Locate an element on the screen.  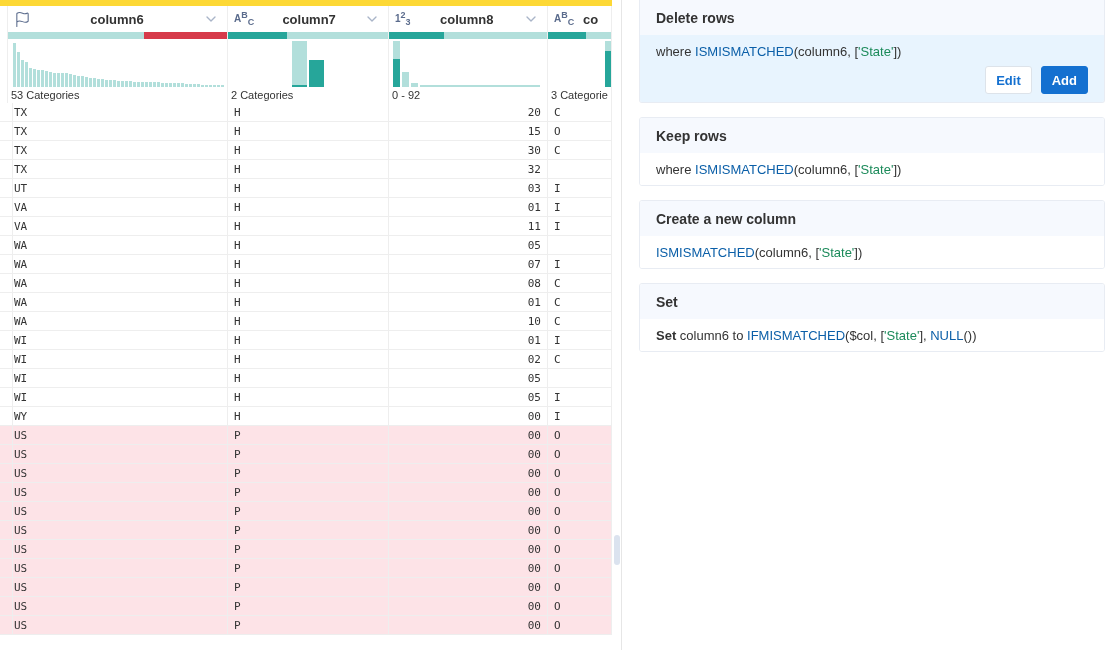
table-cell: 11 is located at coordinates (534, 226).